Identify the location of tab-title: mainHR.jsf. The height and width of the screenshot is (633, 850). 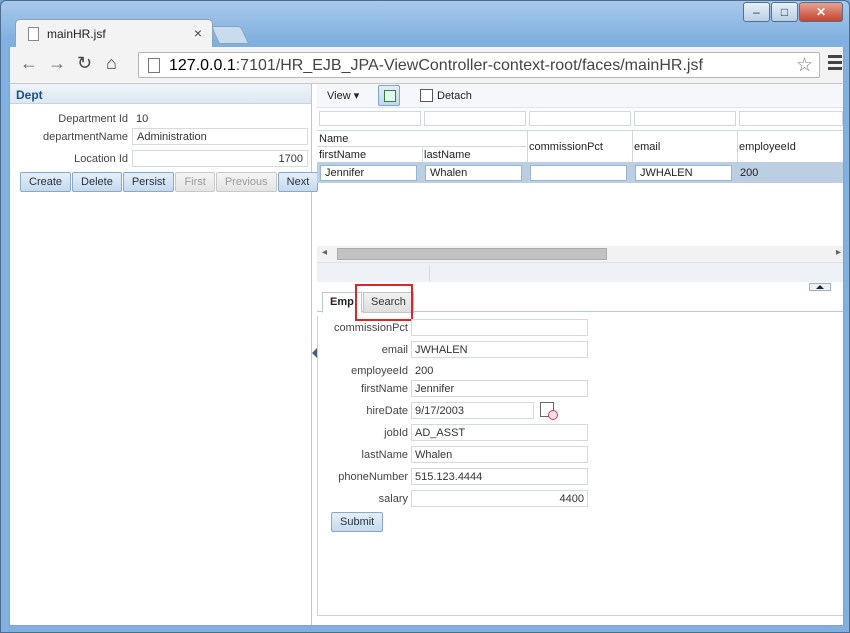
(76, 34).